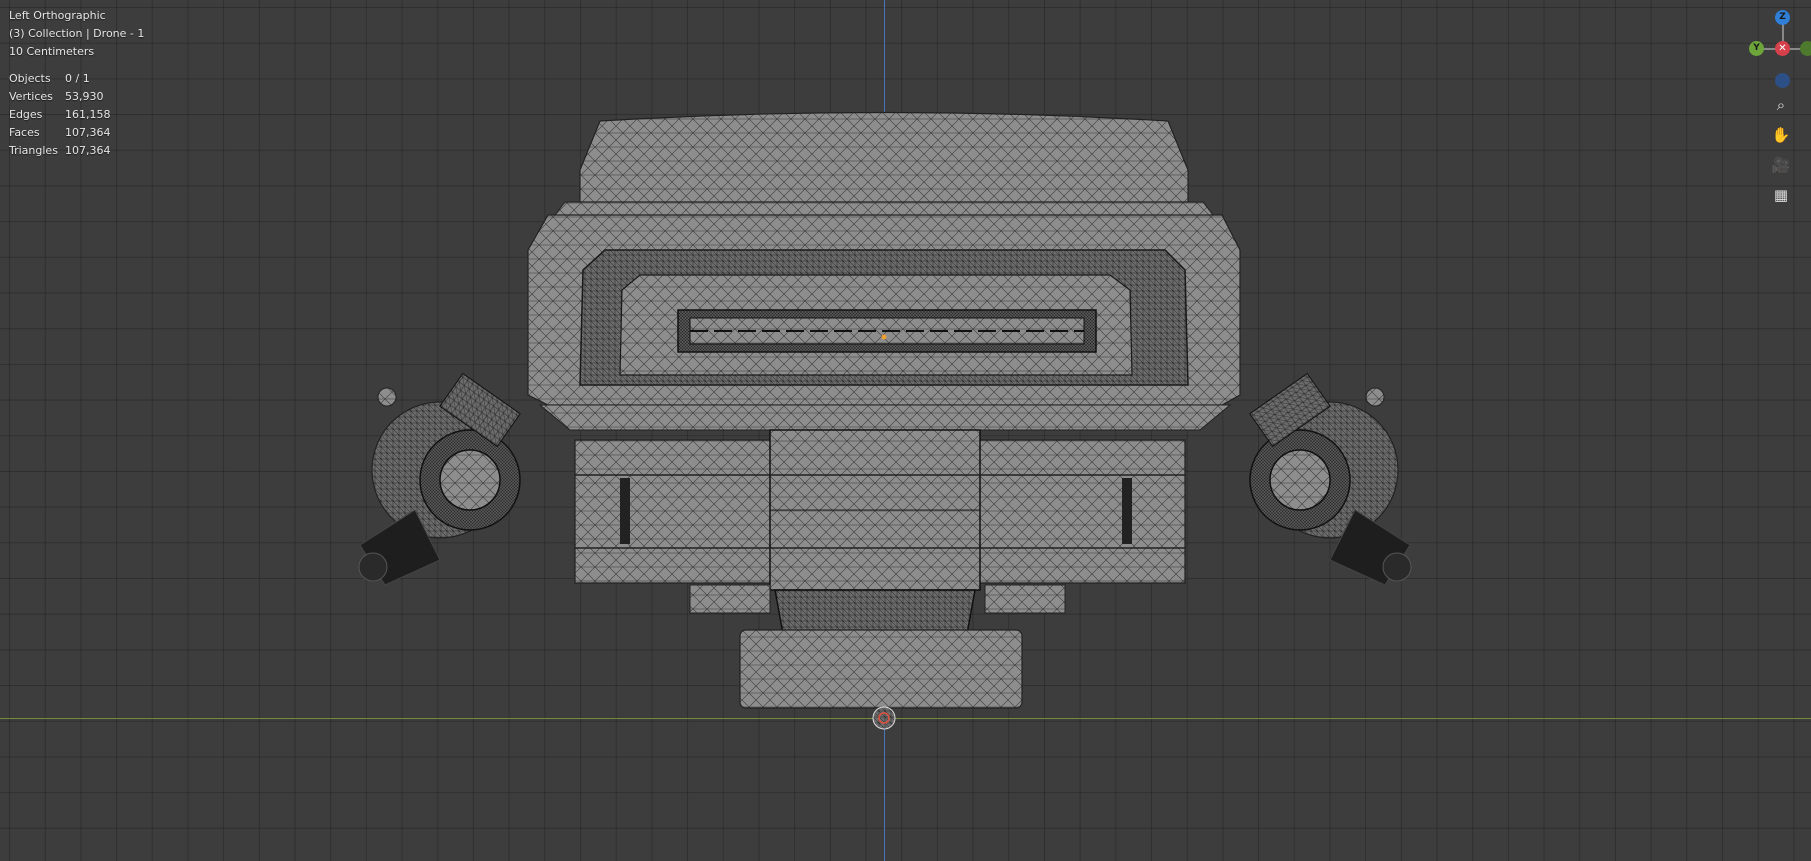 The width and height of the screenshot is (1811, 861). I want to click on camera-icon: 🎥, so click(1781, 165).